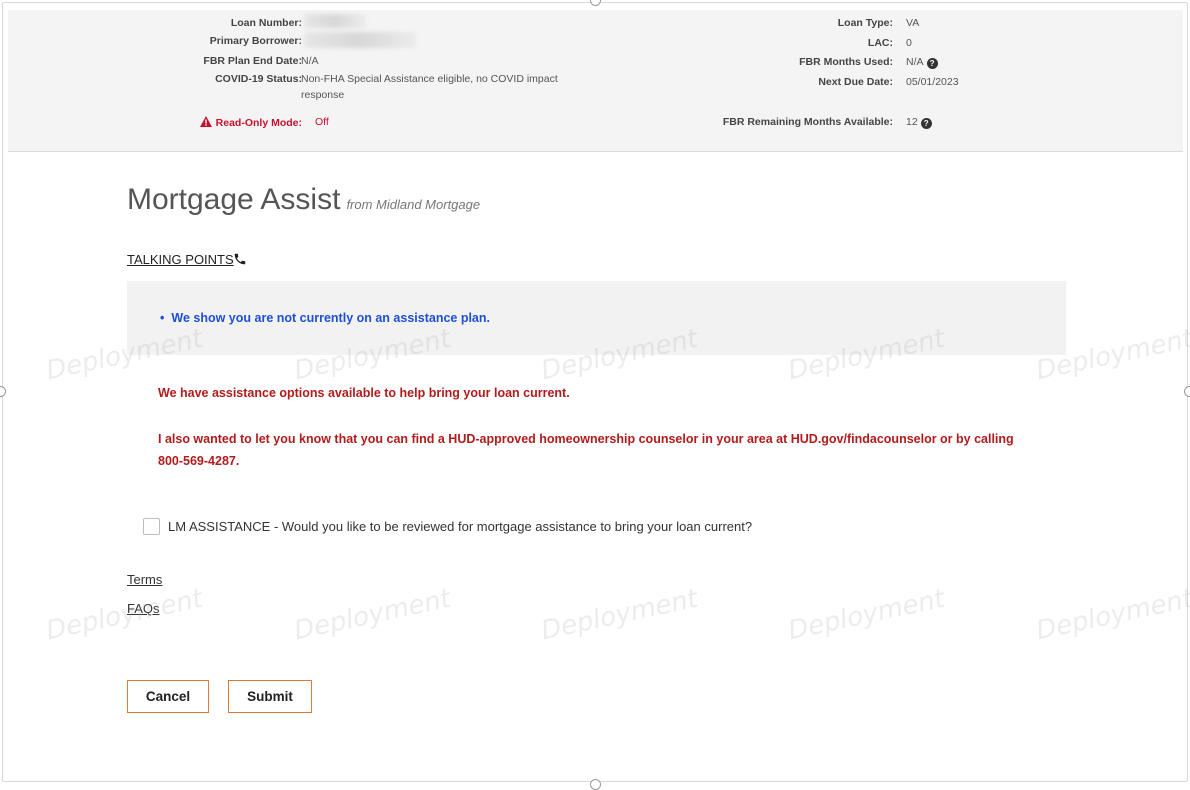 The width and height of the screenshot is (1190, 790). I want to click on lm-assistance-checkbox, so click(151, 526).